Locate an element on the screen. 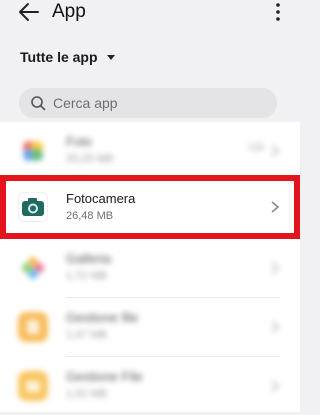 This screenshot has width=320, height=415. gallery-icon is located at coordinates (33, 268).